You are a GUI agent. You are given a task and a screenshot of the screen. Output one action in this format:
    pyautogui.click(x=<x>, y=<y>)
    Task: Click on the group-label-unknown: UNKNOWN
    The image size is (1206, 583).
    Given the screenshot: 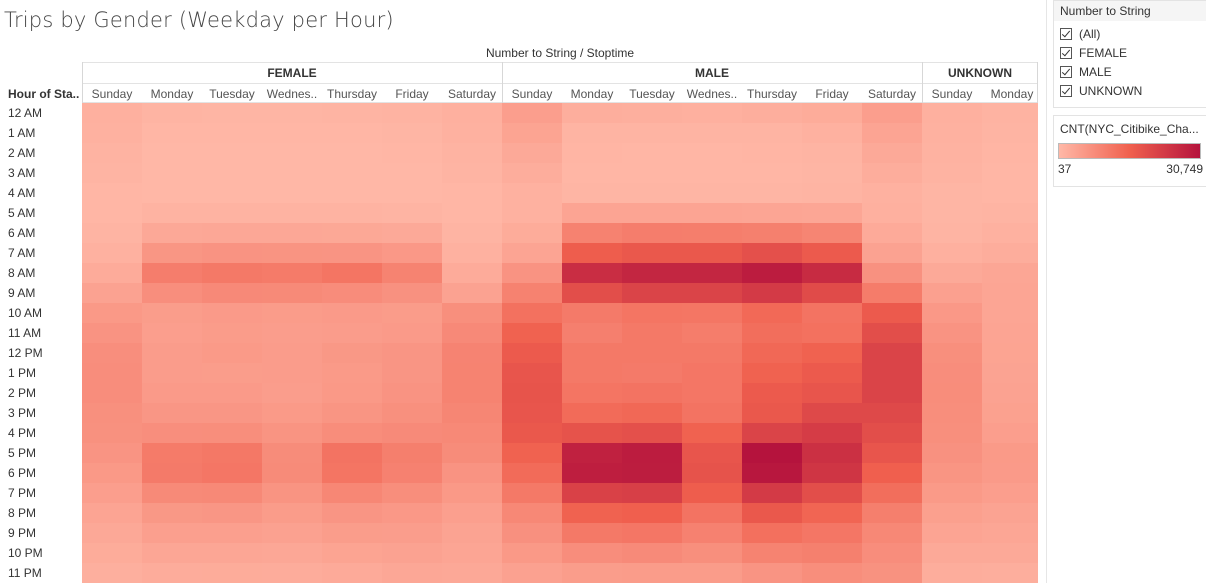 What is the action you would take?
    pyautogui.click(x=980, y=73)
    